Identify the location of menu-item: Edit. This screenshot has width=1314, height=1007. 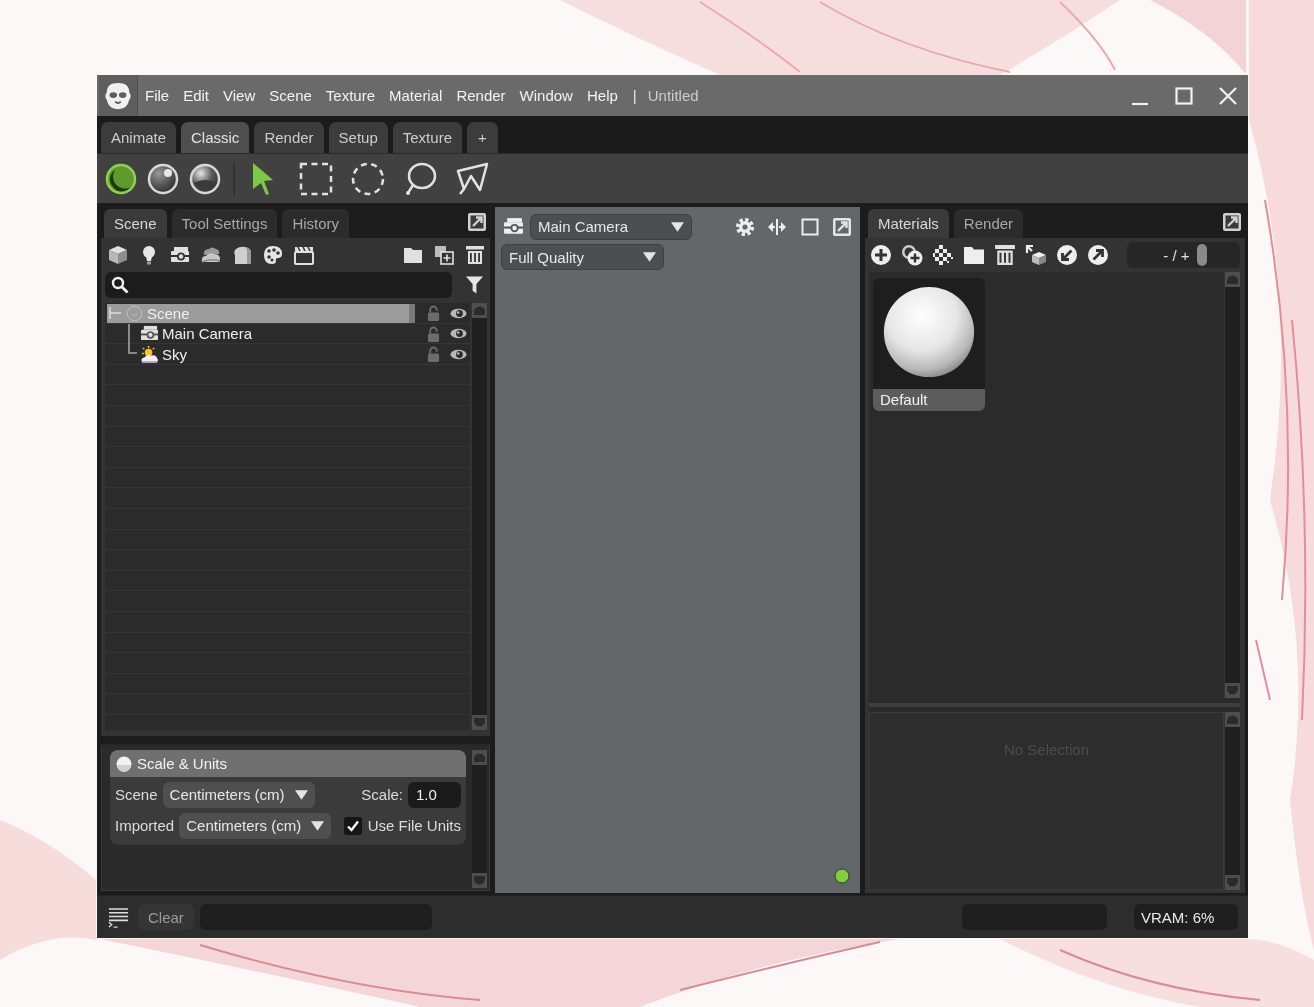
(196, 95).